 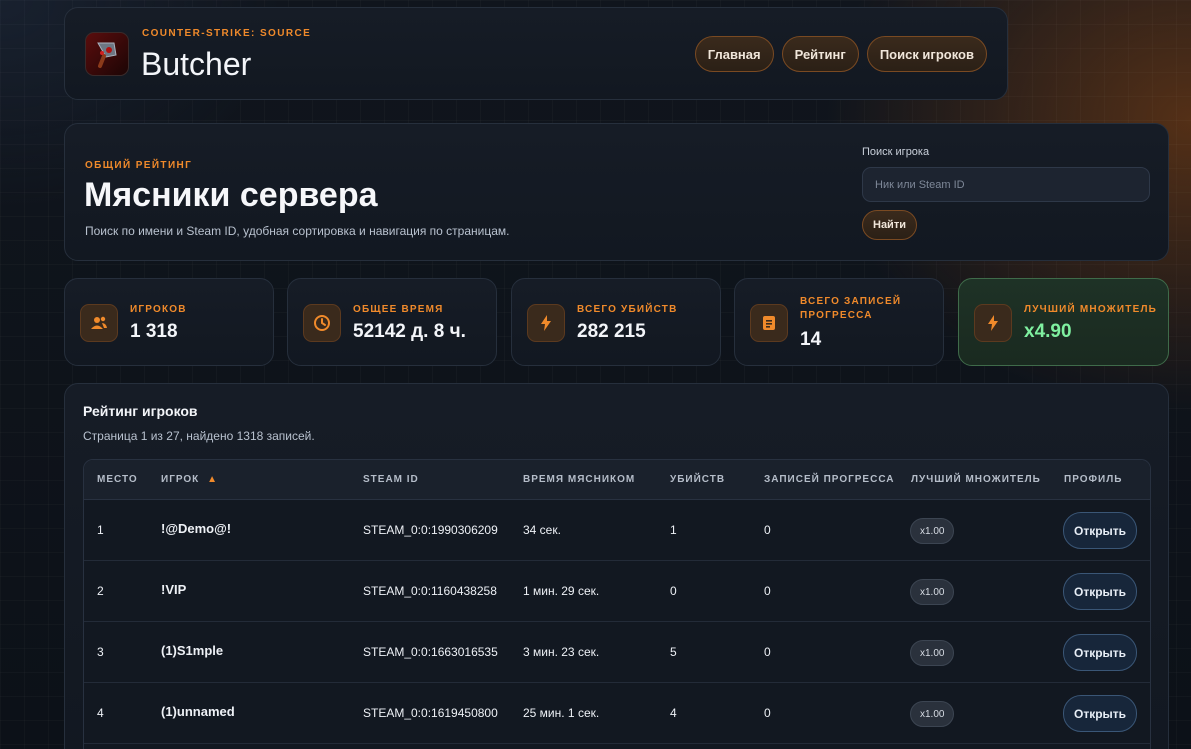 What do you see at coordinates (430, 591) in the screenshot?
I see `cell-steam-id: STEAM_0:0:1160438258` at bounding box center [430, 591].